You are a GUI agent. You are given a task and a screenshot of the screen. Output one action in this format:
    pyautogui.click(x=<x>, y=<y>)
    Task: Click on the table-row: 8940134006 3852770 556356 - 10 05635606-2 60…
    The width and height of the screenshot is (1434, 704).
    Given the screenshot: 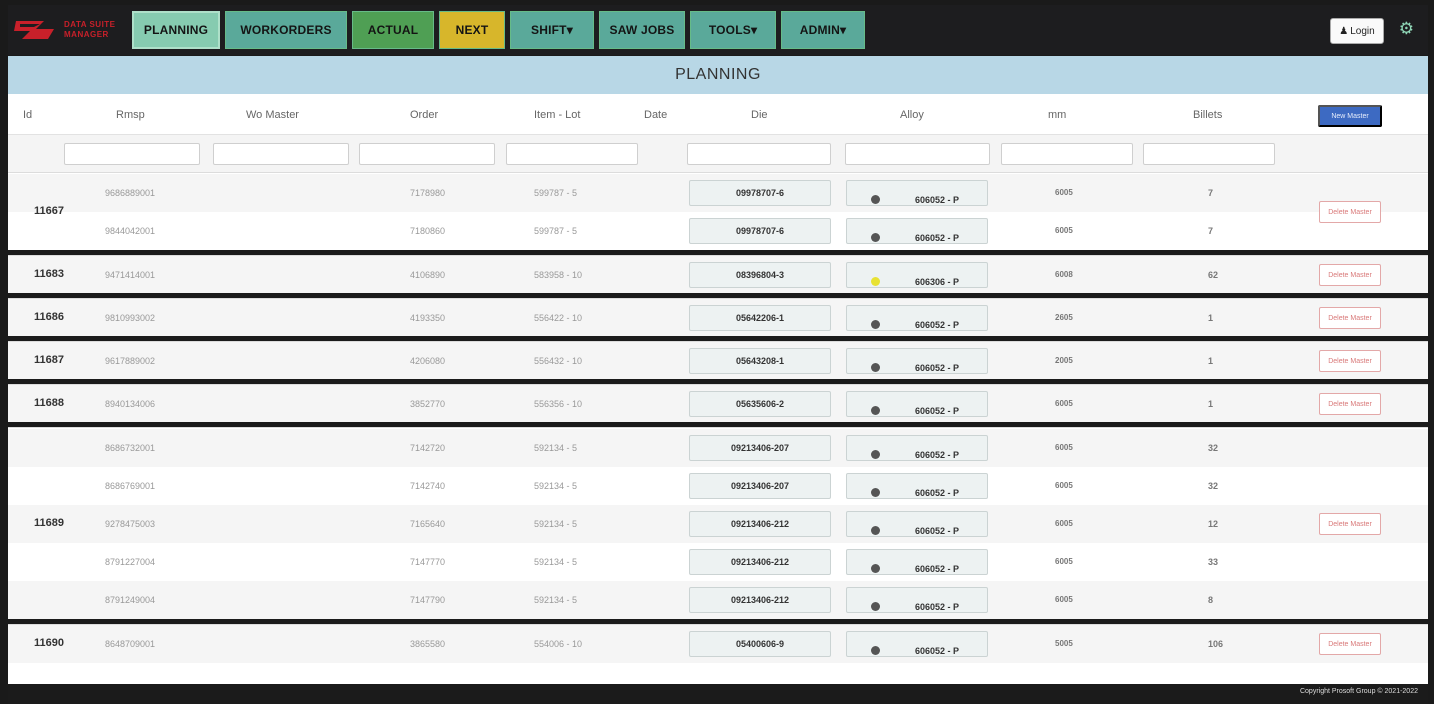 What is the action you would take?
    pyautogui.click(x=718, y=404)
    